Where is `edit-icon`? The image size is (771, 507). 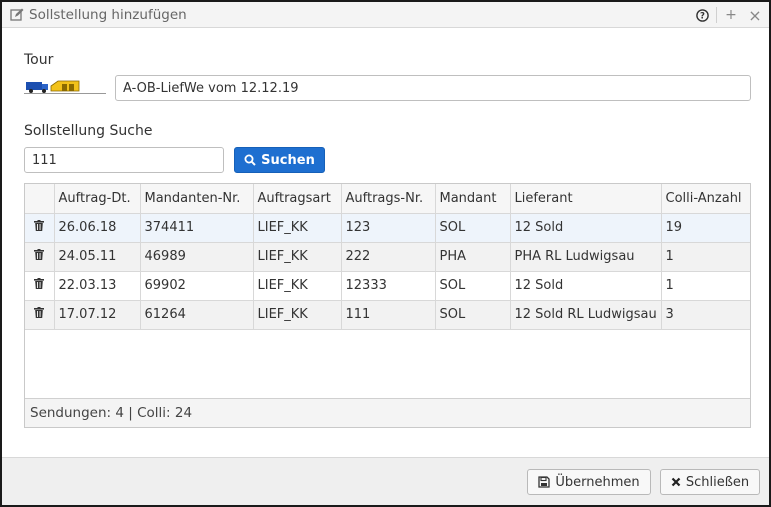
edit-icon is located at coordinates (17, 14).